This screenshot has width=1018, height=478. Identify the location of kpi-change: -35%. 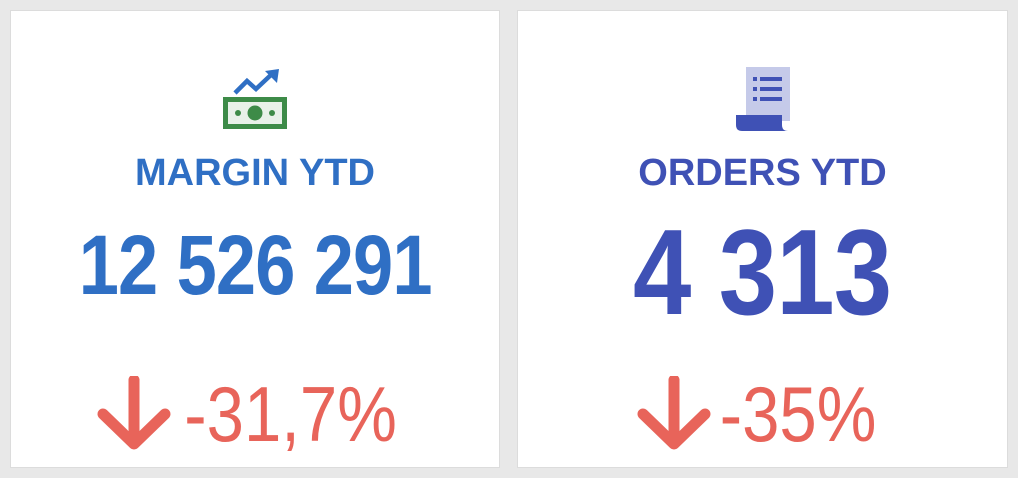
(762, 414).